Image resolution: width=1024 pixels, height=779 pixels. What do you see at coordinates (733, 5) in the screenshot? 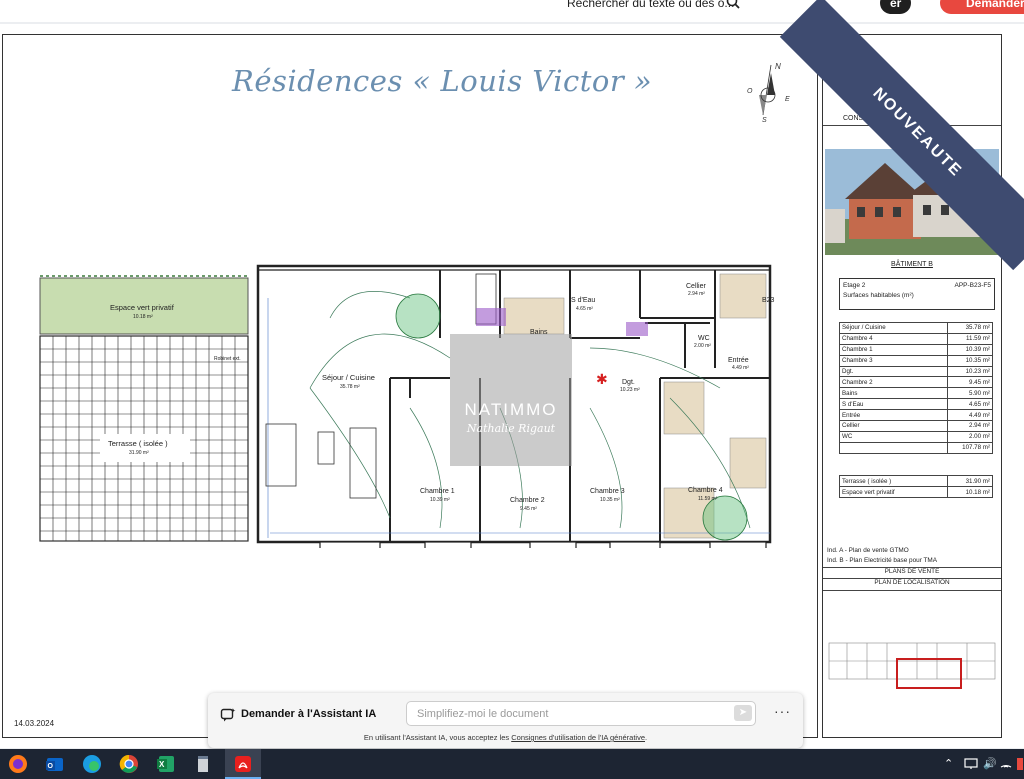
I see `search-icon` at bounding box center [733, 5].